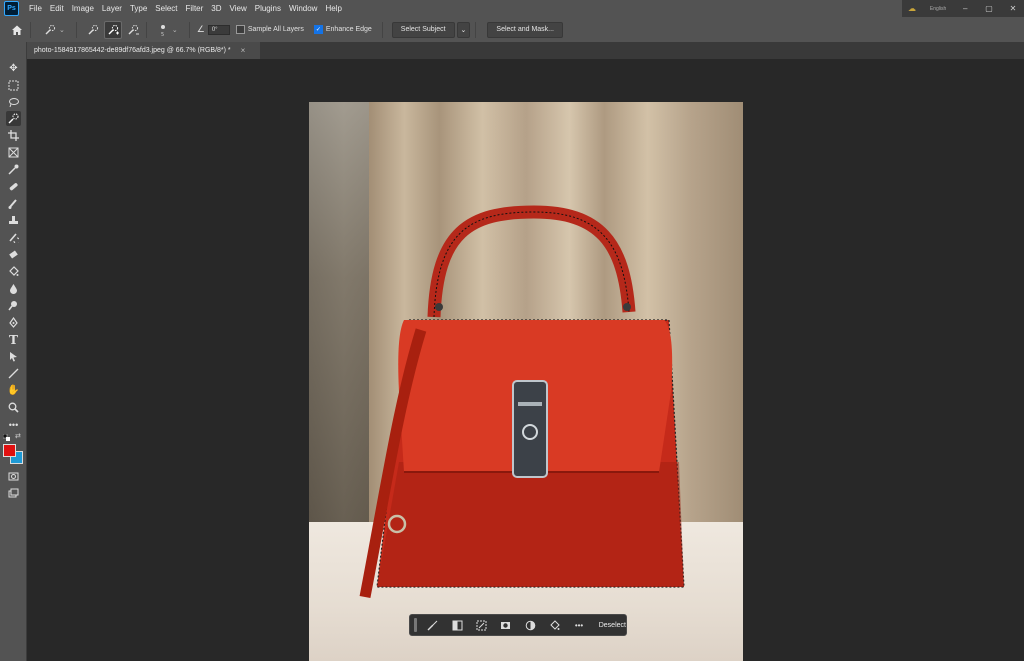 This screenshot has width=1024, height=661. I want to click on window-controls: ☁ English – ▢ ✕, so click(963, 8).